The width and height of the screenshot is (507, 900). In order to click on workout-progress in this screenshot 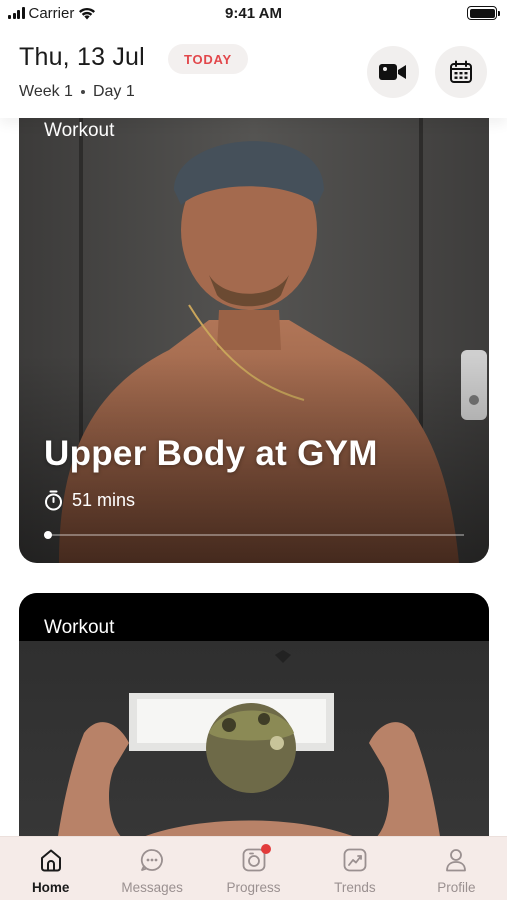, I will do `click(254, 535)`.